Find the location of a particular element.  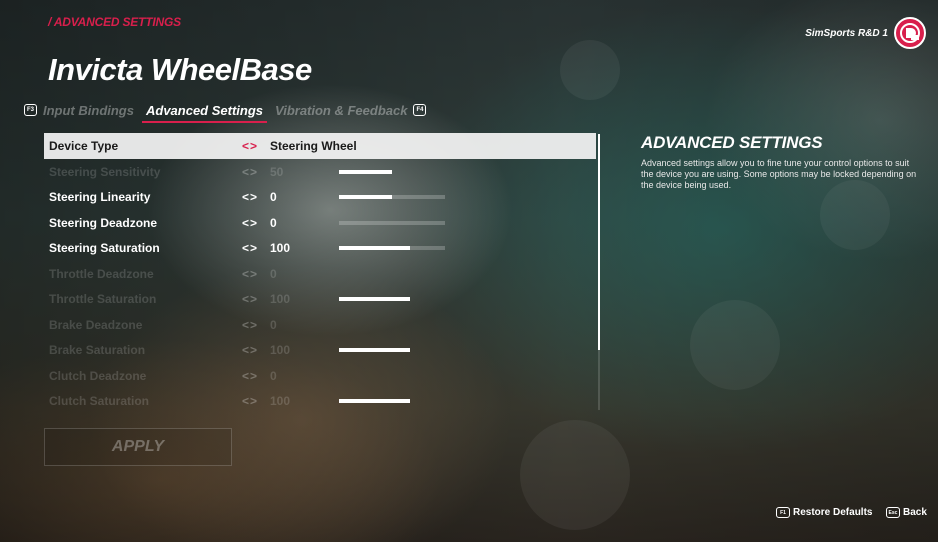

setting-label: Clutch Saturation is located at coordinates (99, 401).